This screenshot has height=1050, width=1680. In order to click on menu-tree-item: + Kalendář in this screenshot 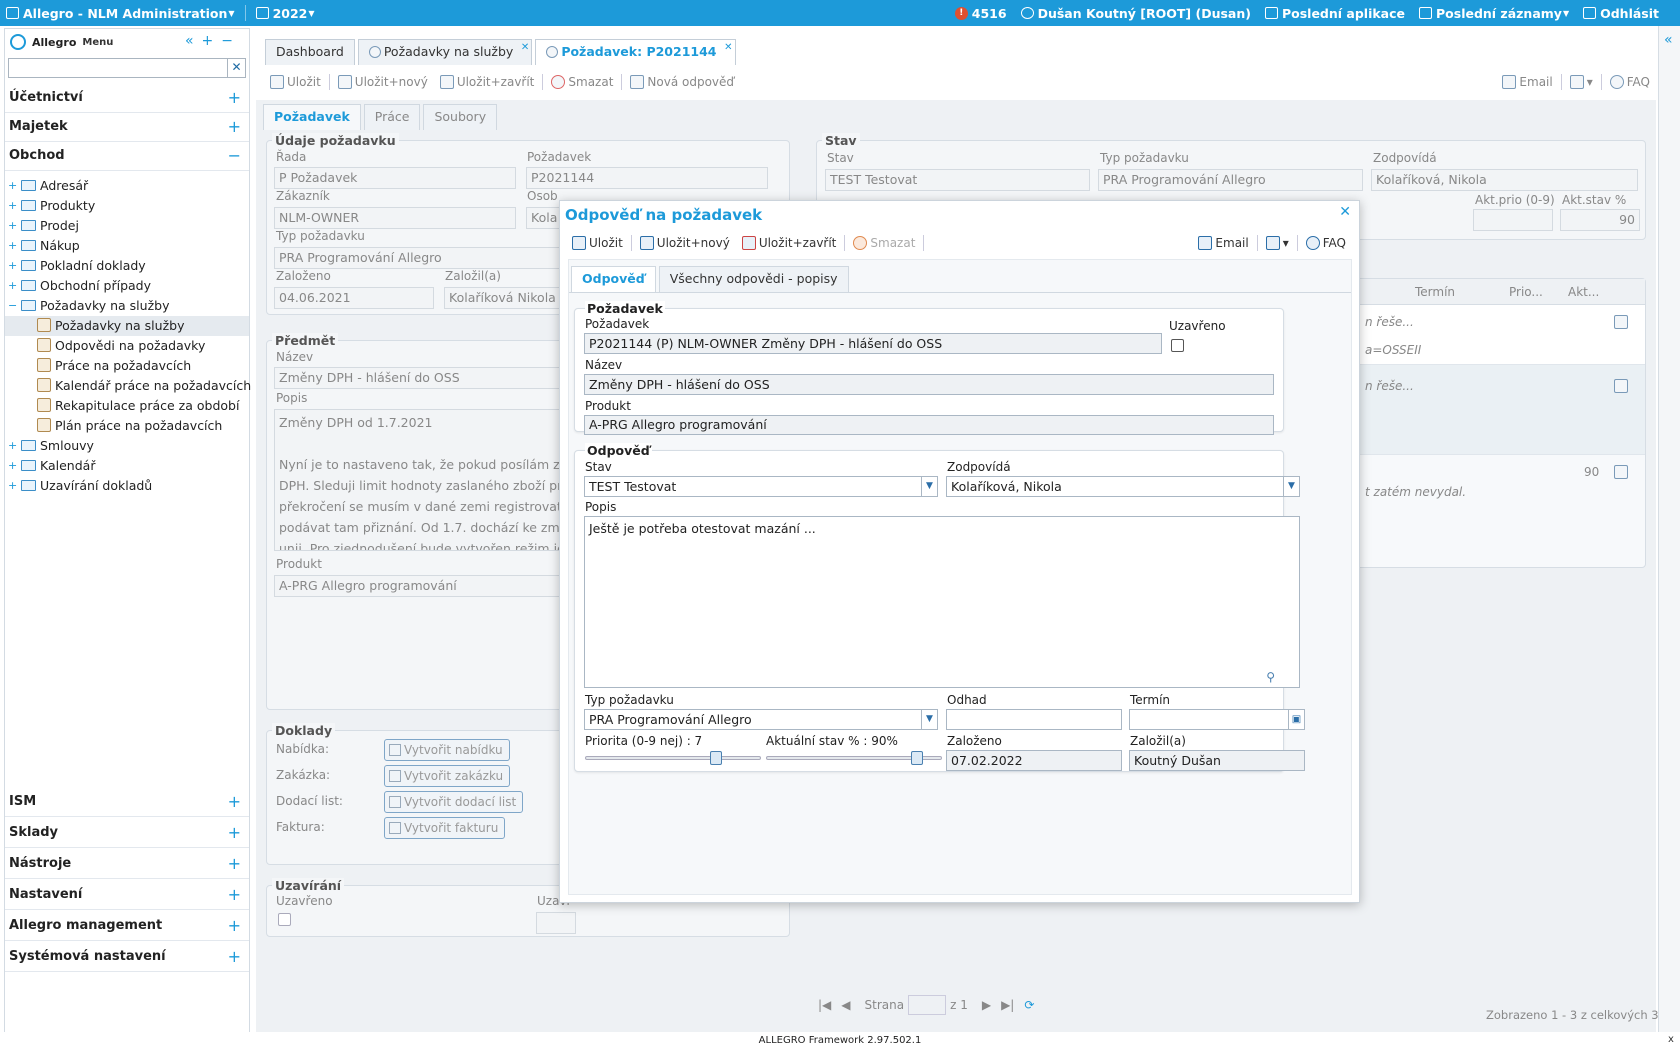, I will do `click(127, 466)`.